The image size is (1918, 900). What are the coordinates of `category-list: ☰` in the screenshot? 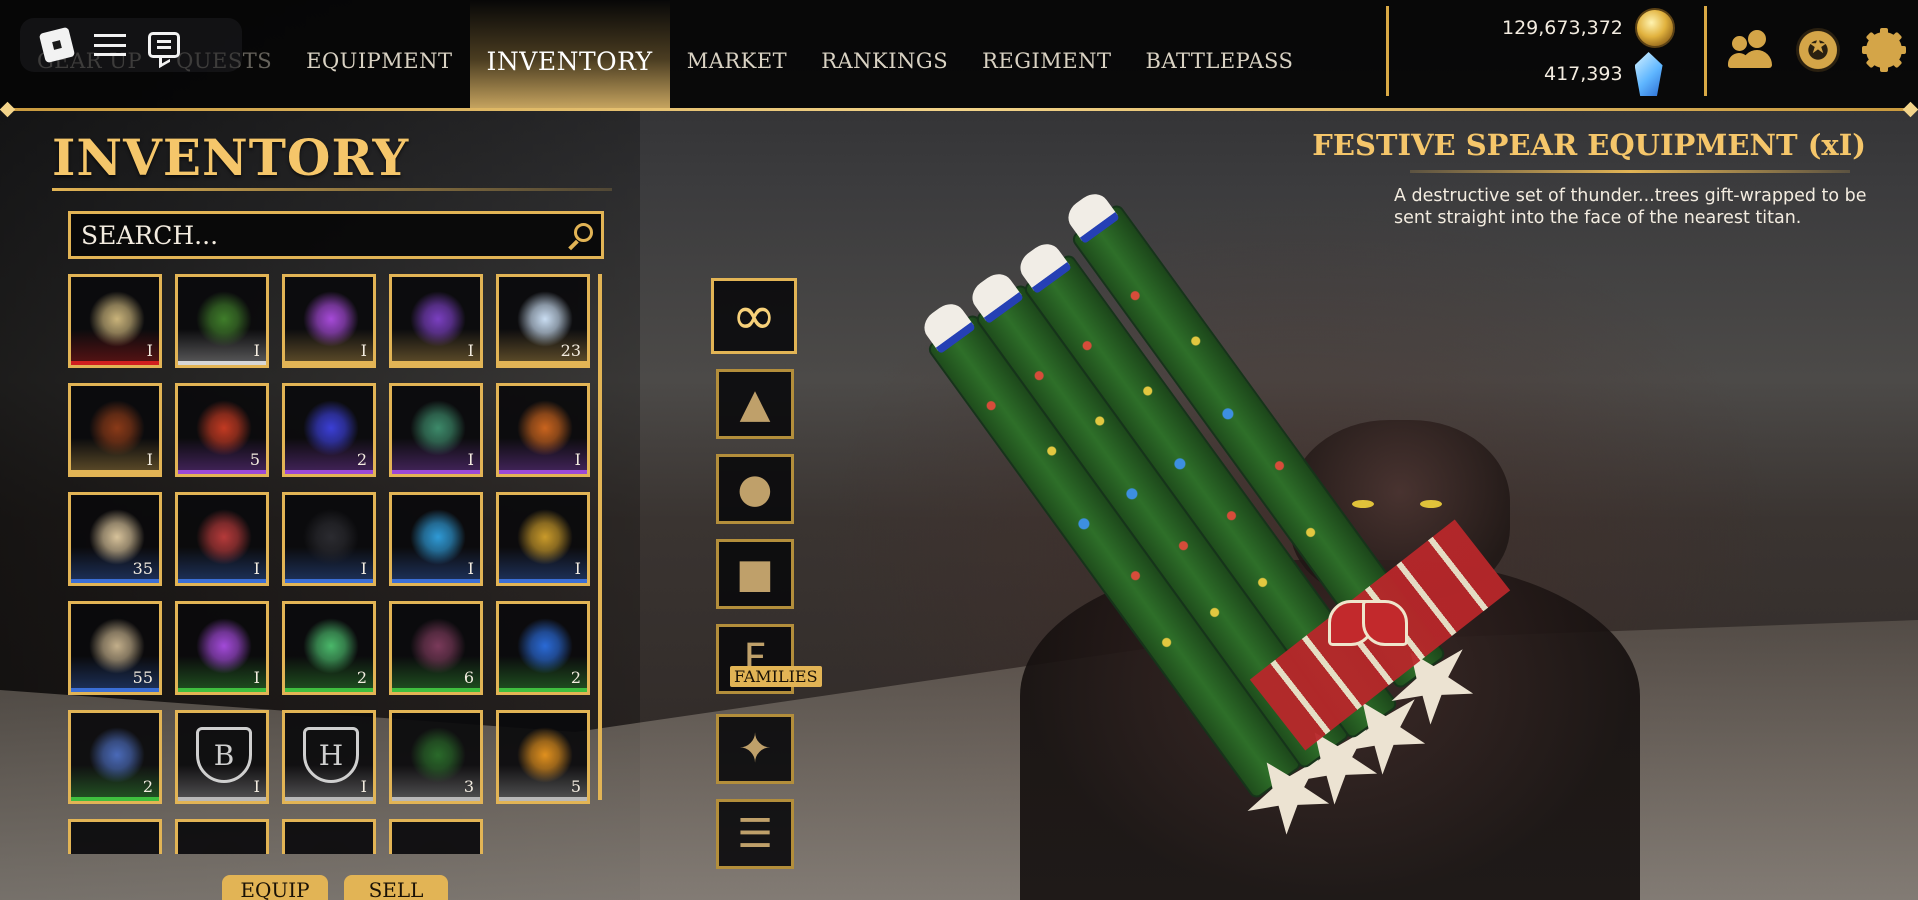 It's located at (755, 834).